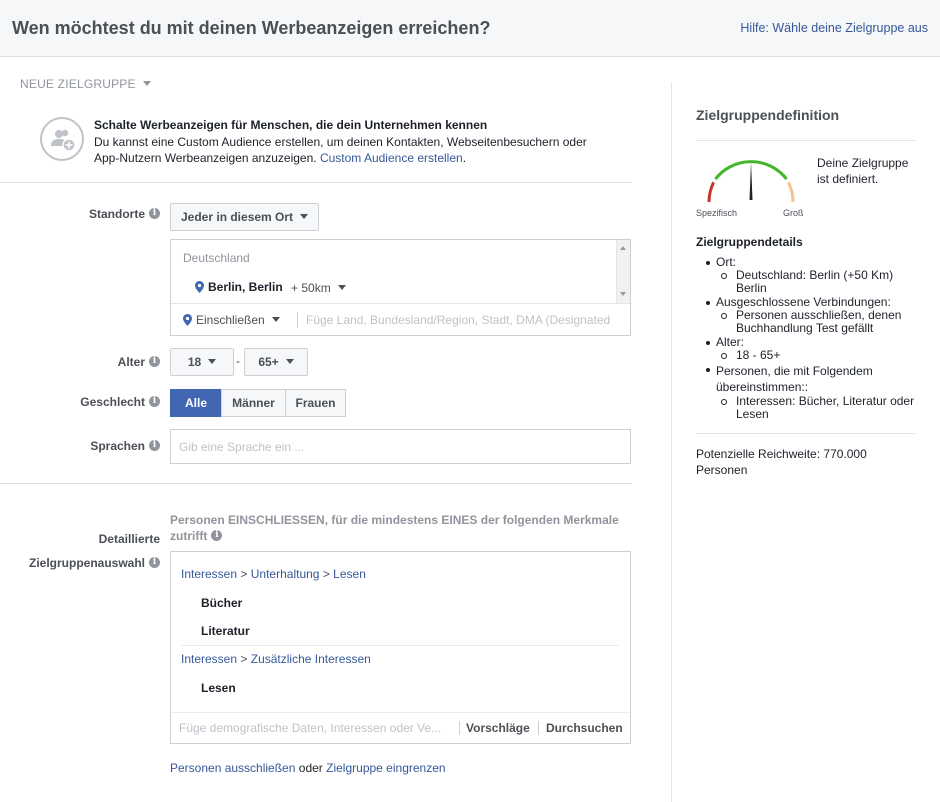 The image size is (940, 802). I want to click on detail-location: Ort: Deutschland: Berlin (+50 Km) Berlin, so click(806, 275).